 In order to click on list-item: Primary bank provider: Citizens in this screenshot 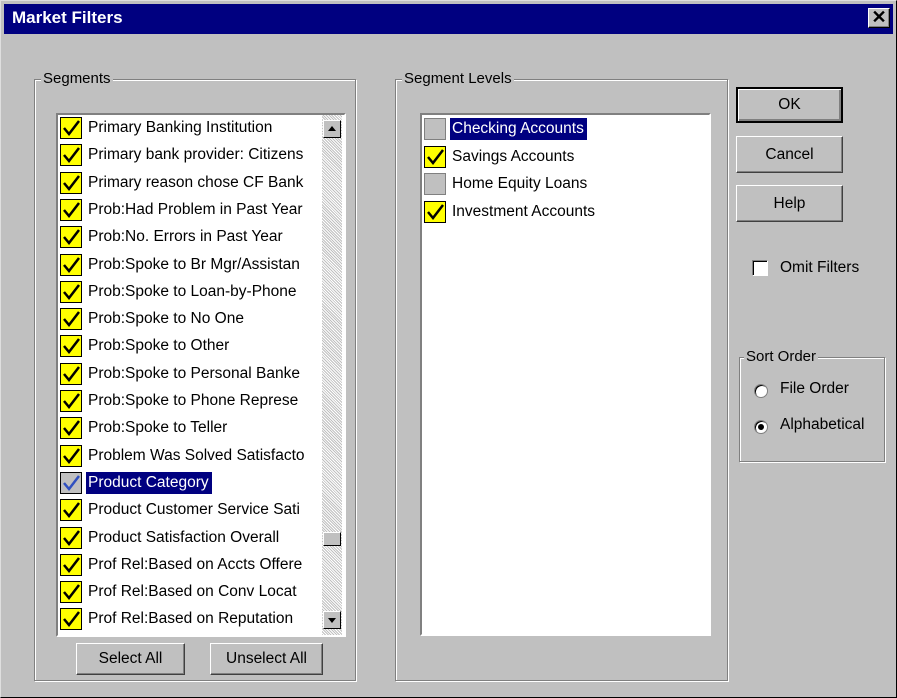, I will do `click(189, 153)`.